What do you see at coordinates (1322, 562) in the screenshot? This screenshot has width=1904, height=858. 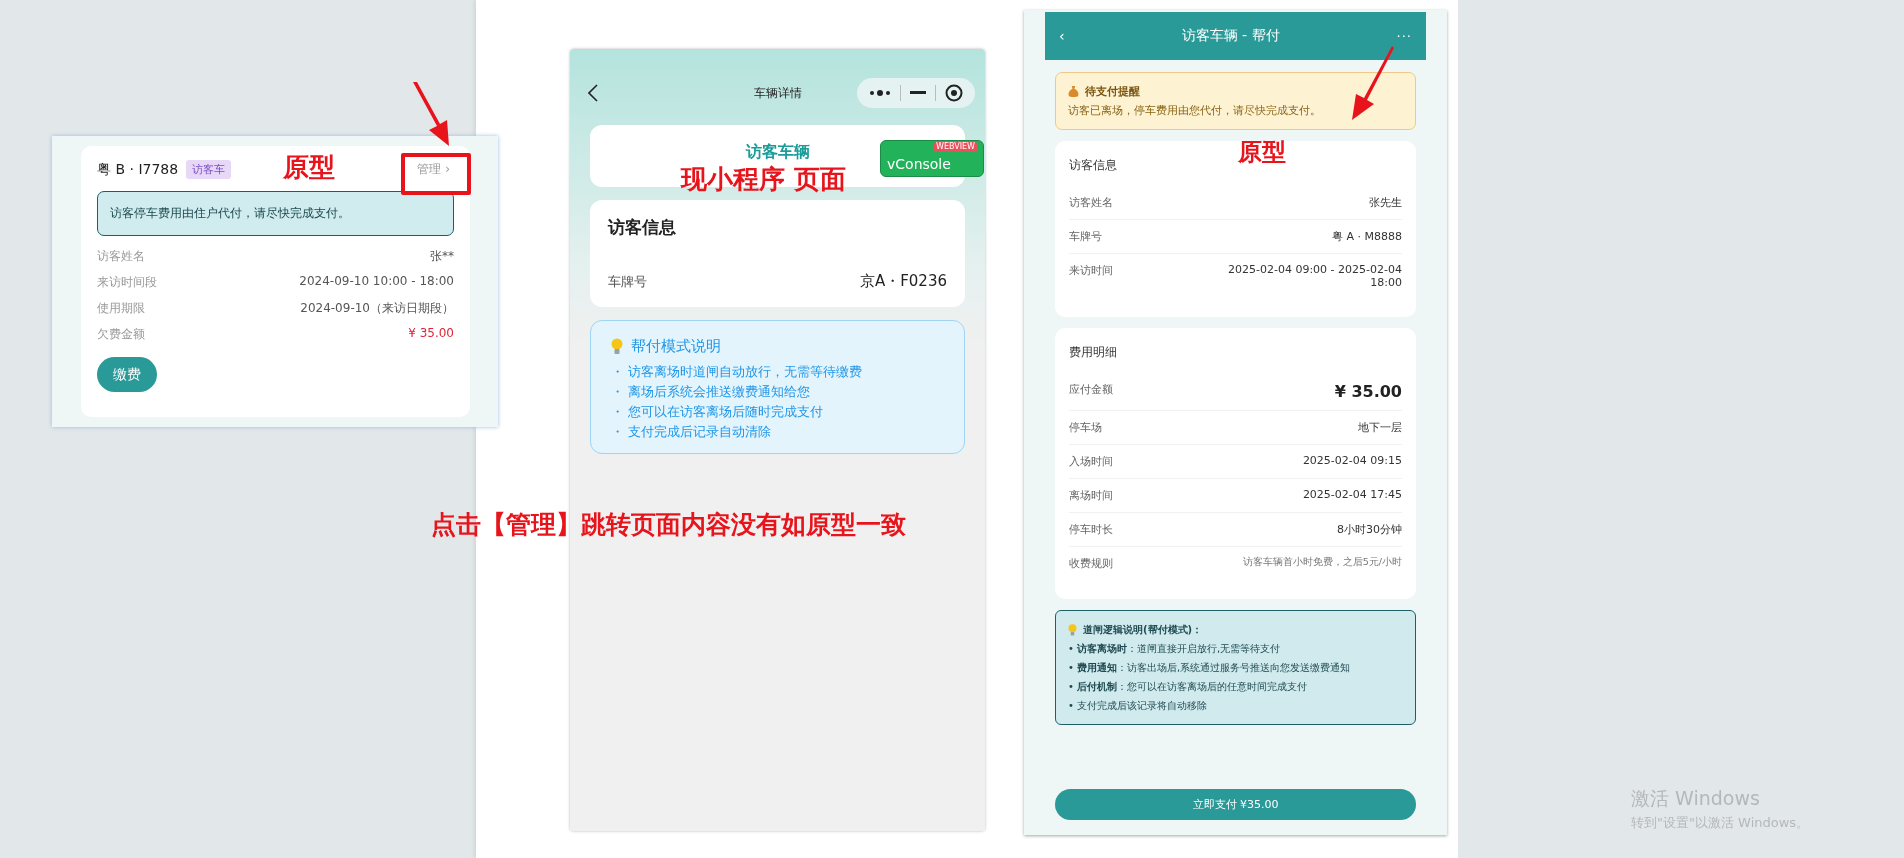 I see `row-value: 访客车辆首小时免费，之后5元/小时` at bounding box center [1322, 562].